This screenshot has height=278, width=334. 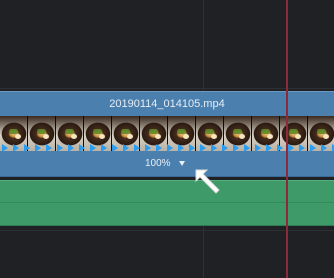 I want to click on chevron-down-icon, so click(x=181, y=163).